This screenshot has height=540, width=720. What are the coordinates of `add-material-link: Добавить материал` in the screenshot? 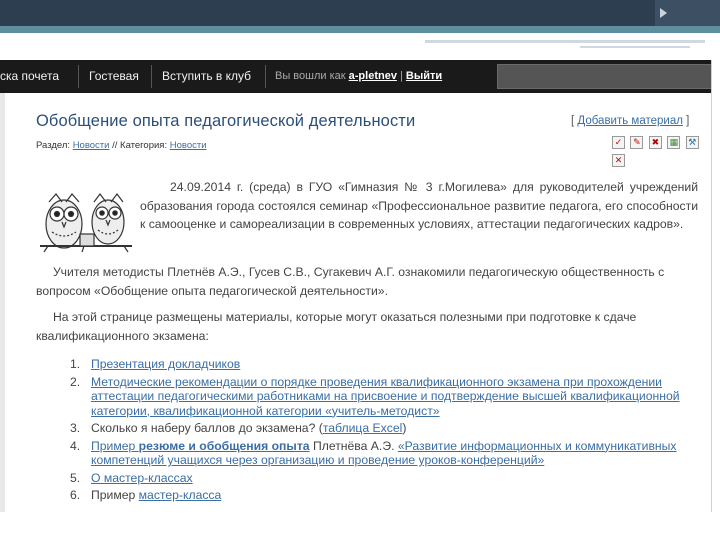 It's located at (630, 121).